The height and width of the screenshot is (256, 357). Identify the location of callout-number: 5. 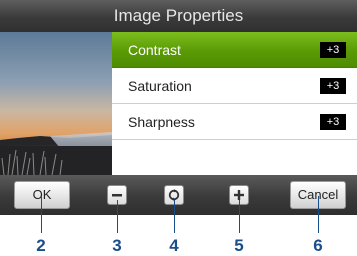
(239, 245).